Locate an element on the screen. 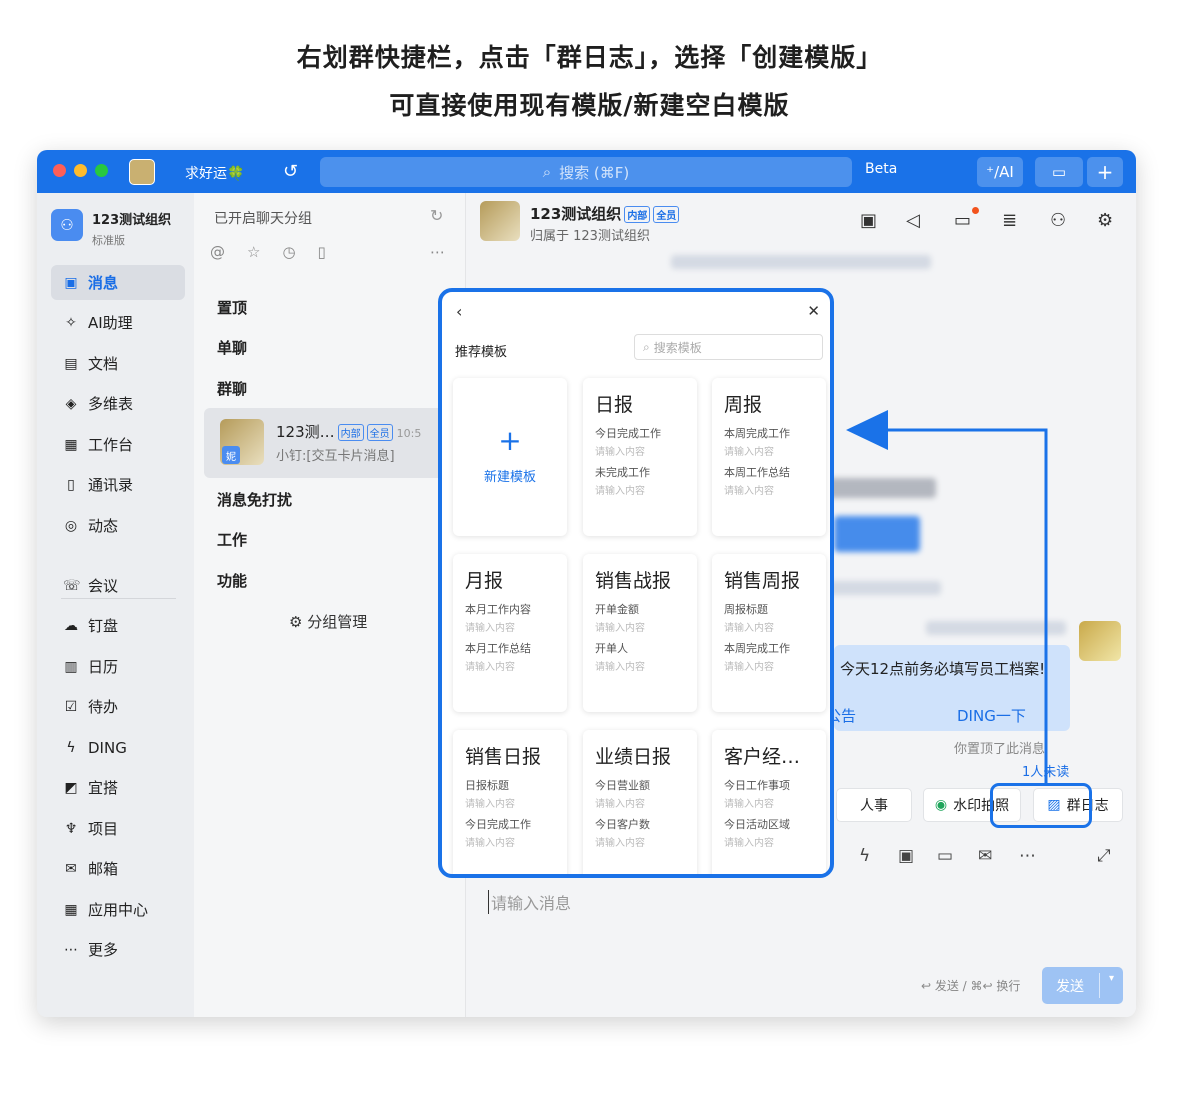 This screenshot has width=1179, height=1095. plus-icon: + is located at coordinates (510, 440).